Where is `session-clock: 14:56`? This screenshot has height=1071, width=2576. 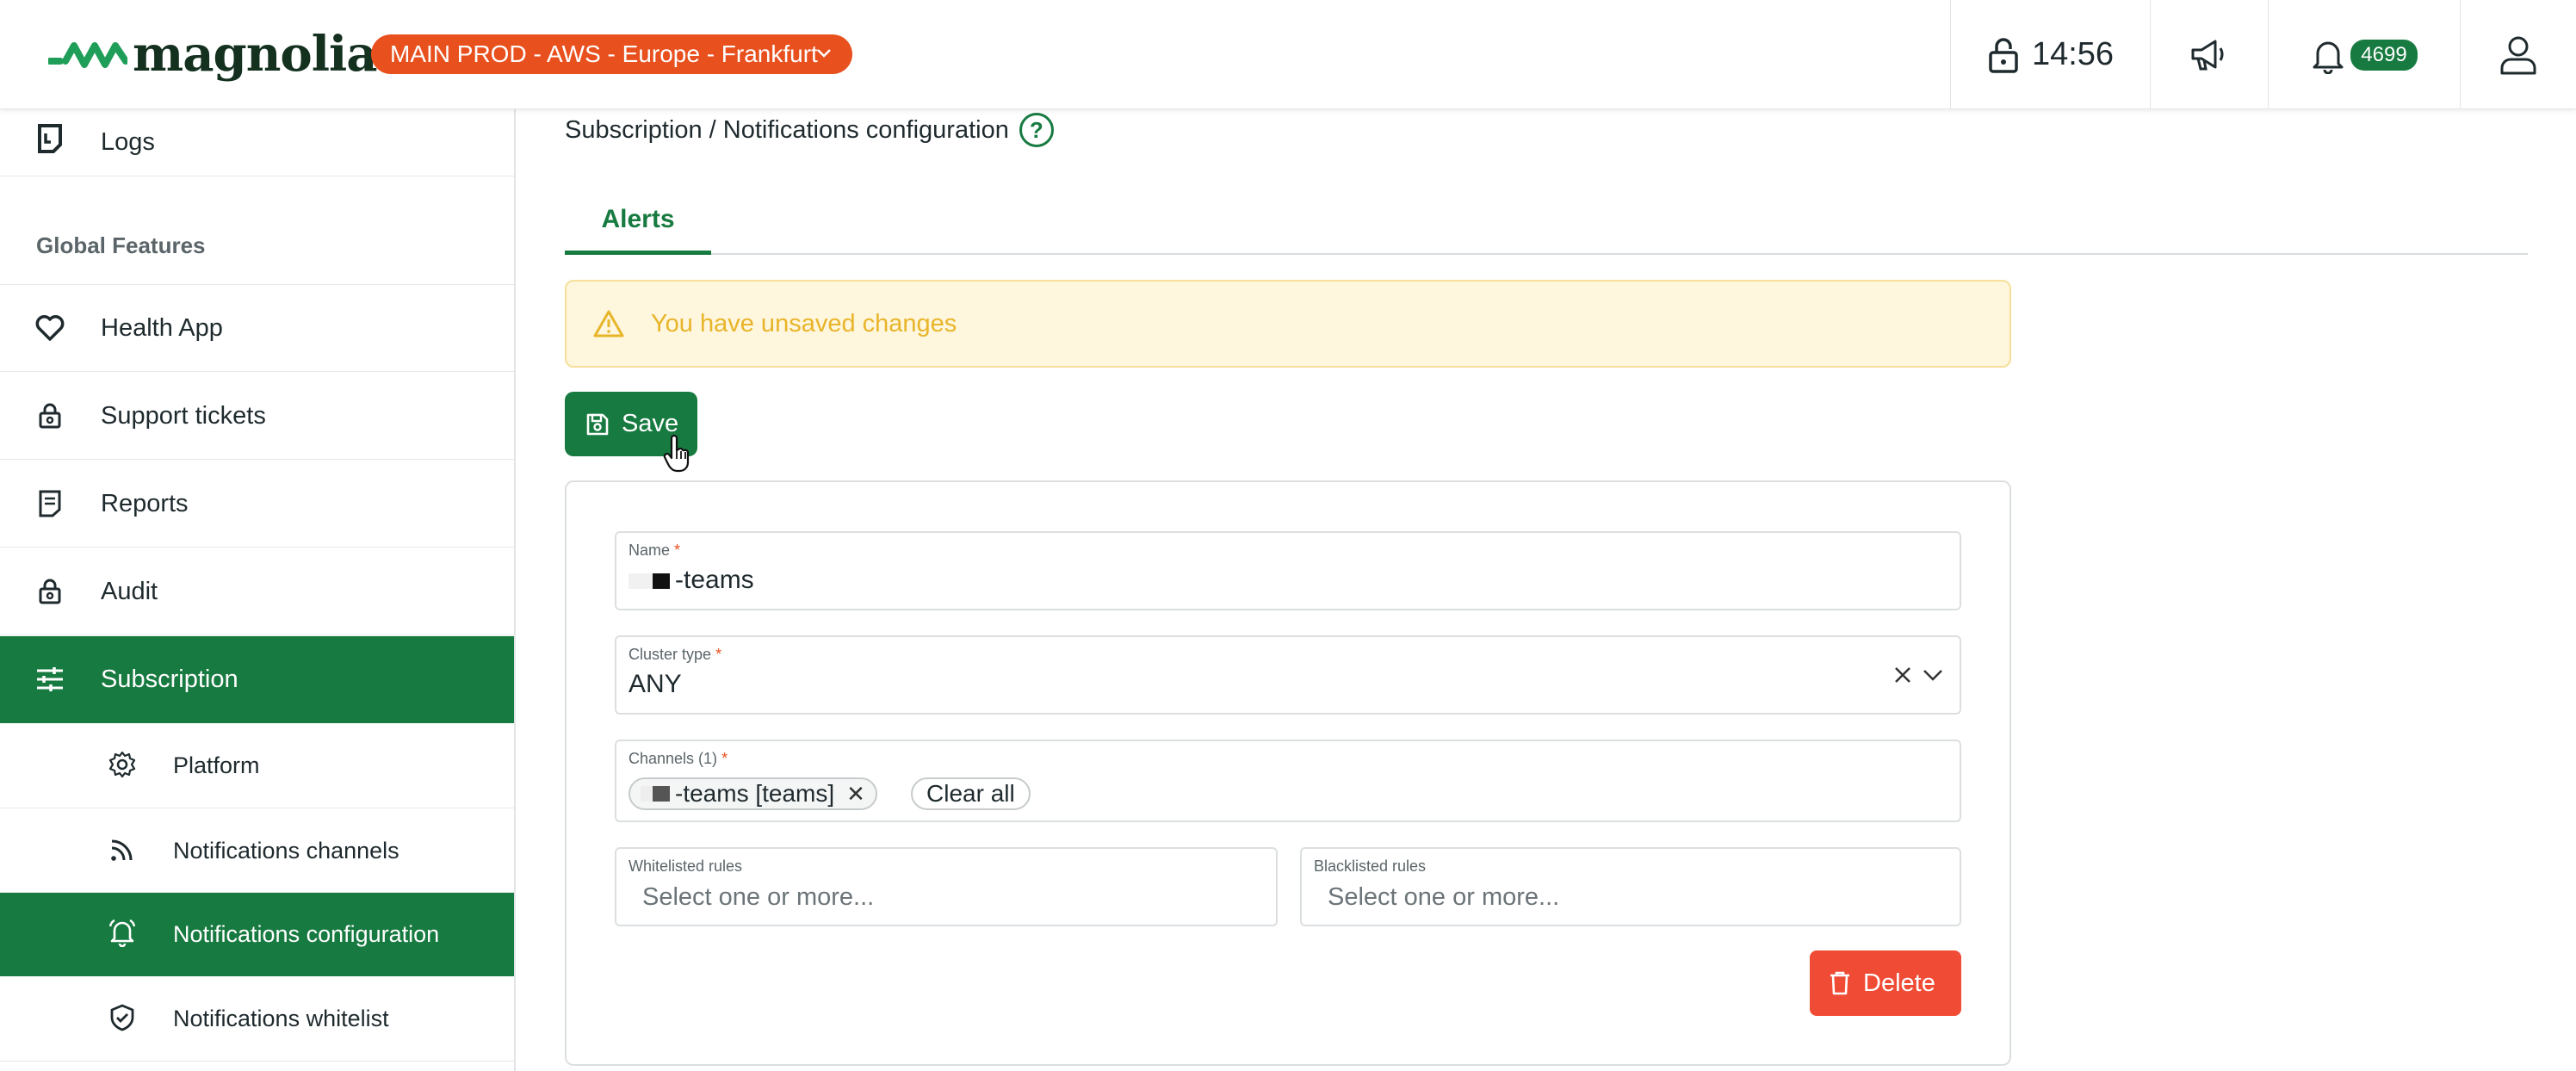
session-clock: 14:56 is located at coordinates (2050, 54).